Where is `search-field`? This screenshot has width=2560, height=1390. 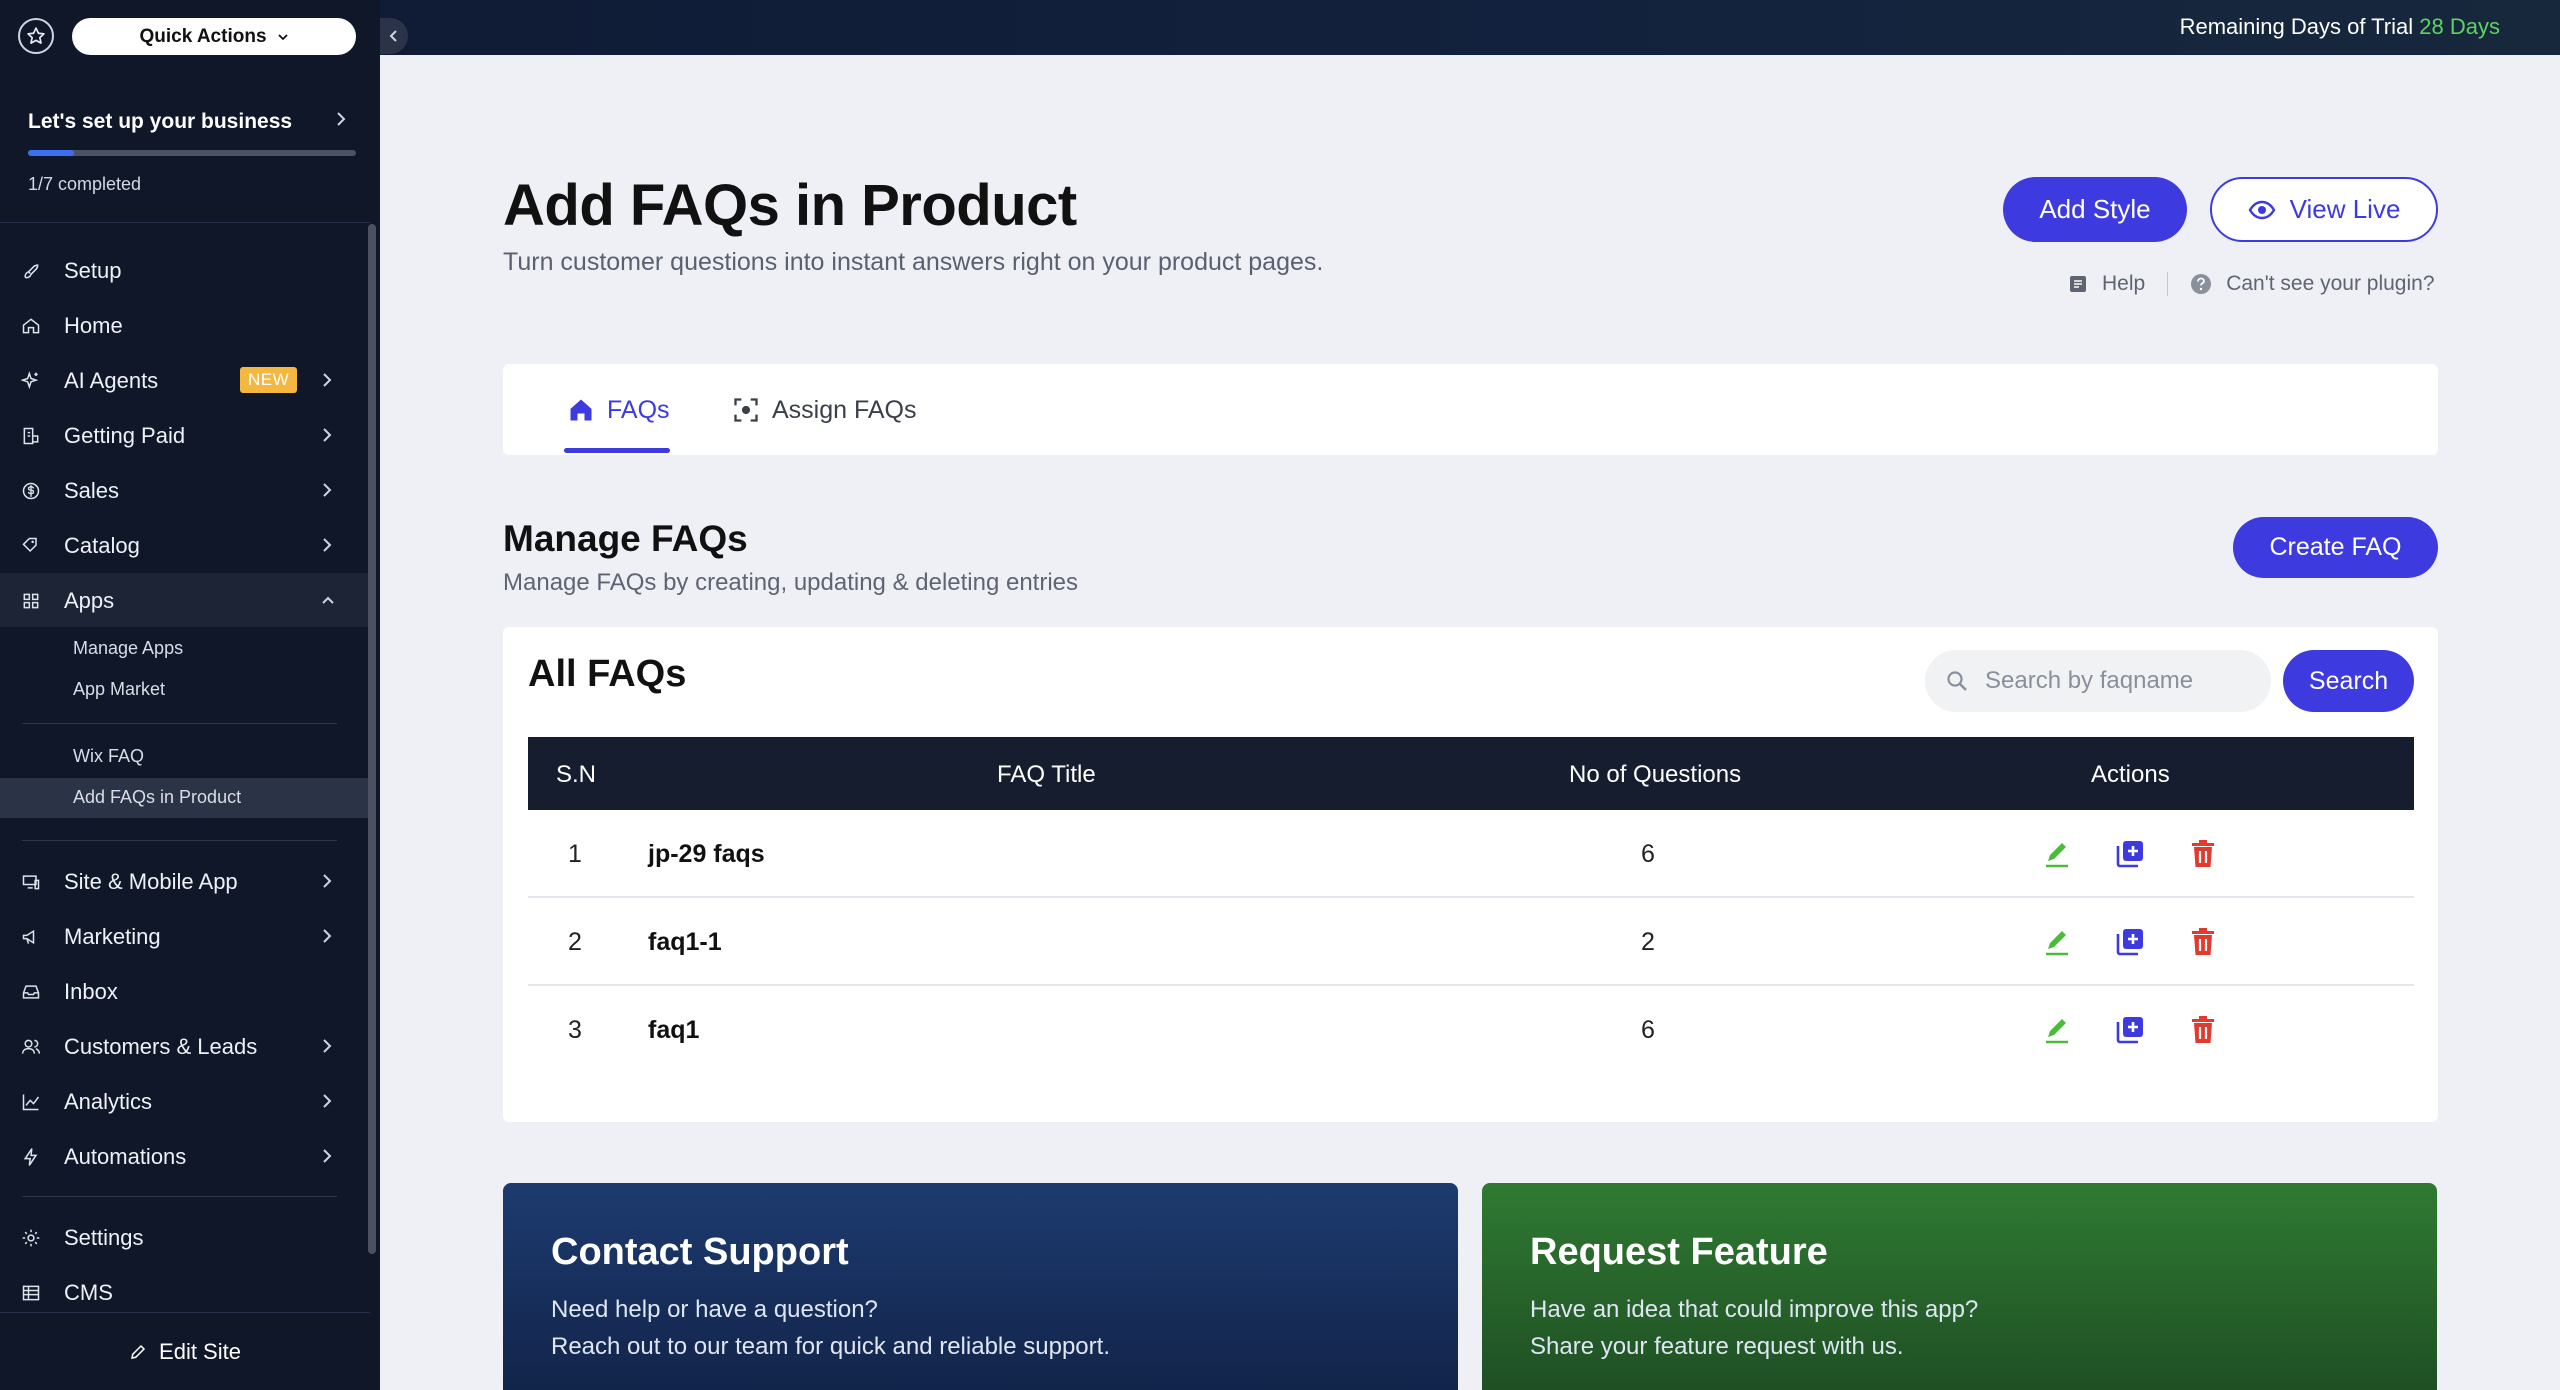 search-field is located at coordinates (2098, 681).